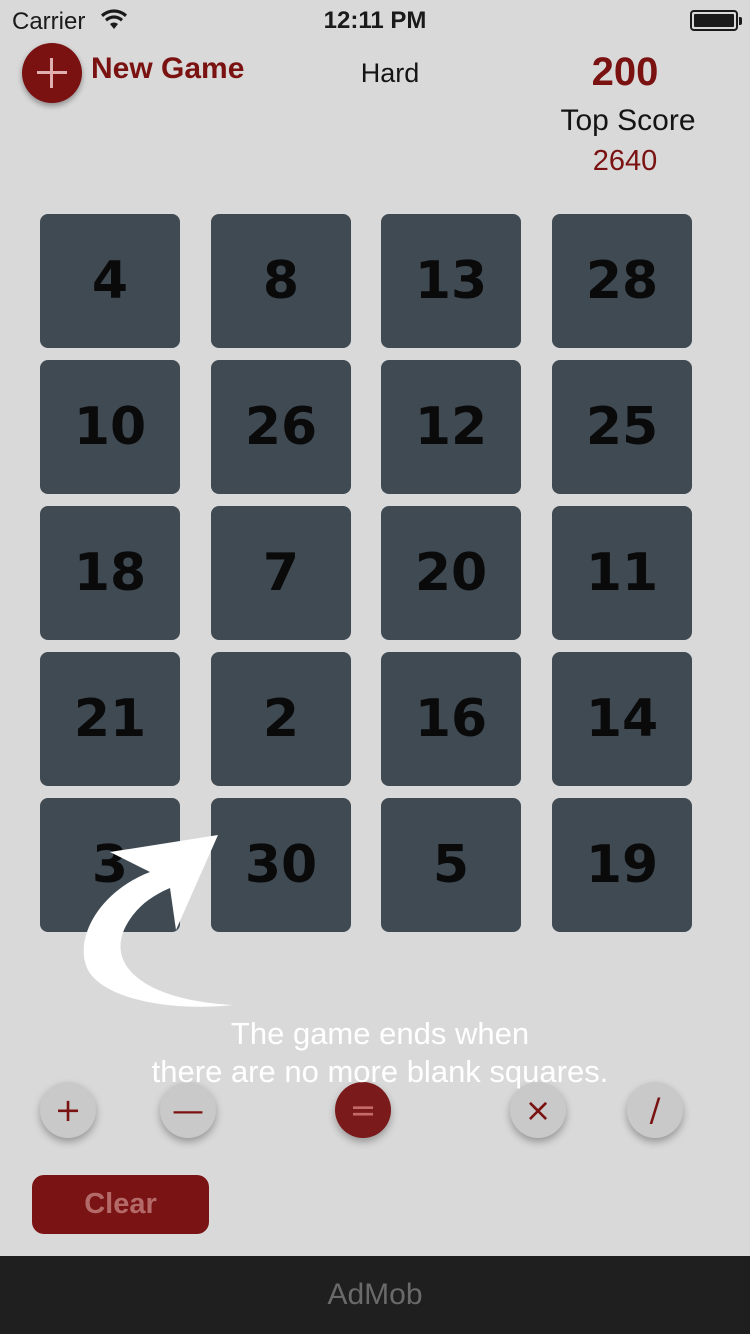 The image size is (750, 1334). I want to click on status-bar: Carrier 12:11 PM, so click(375, 20).